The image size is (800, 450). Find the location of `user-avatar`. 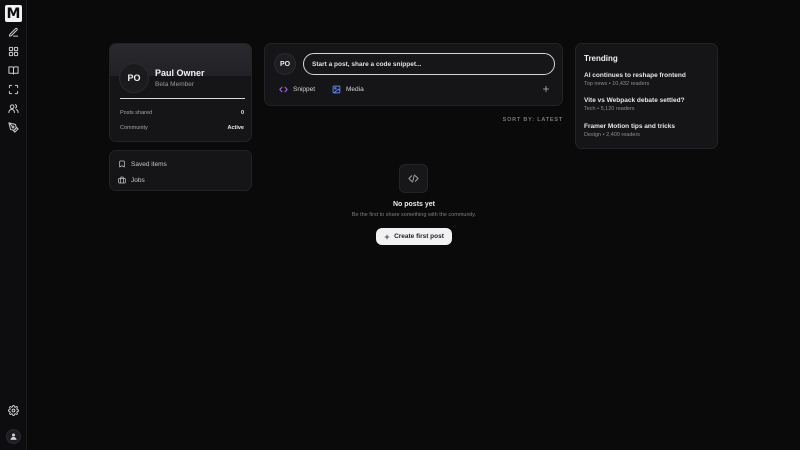

user-avatar is located at coordinates (13, 436).